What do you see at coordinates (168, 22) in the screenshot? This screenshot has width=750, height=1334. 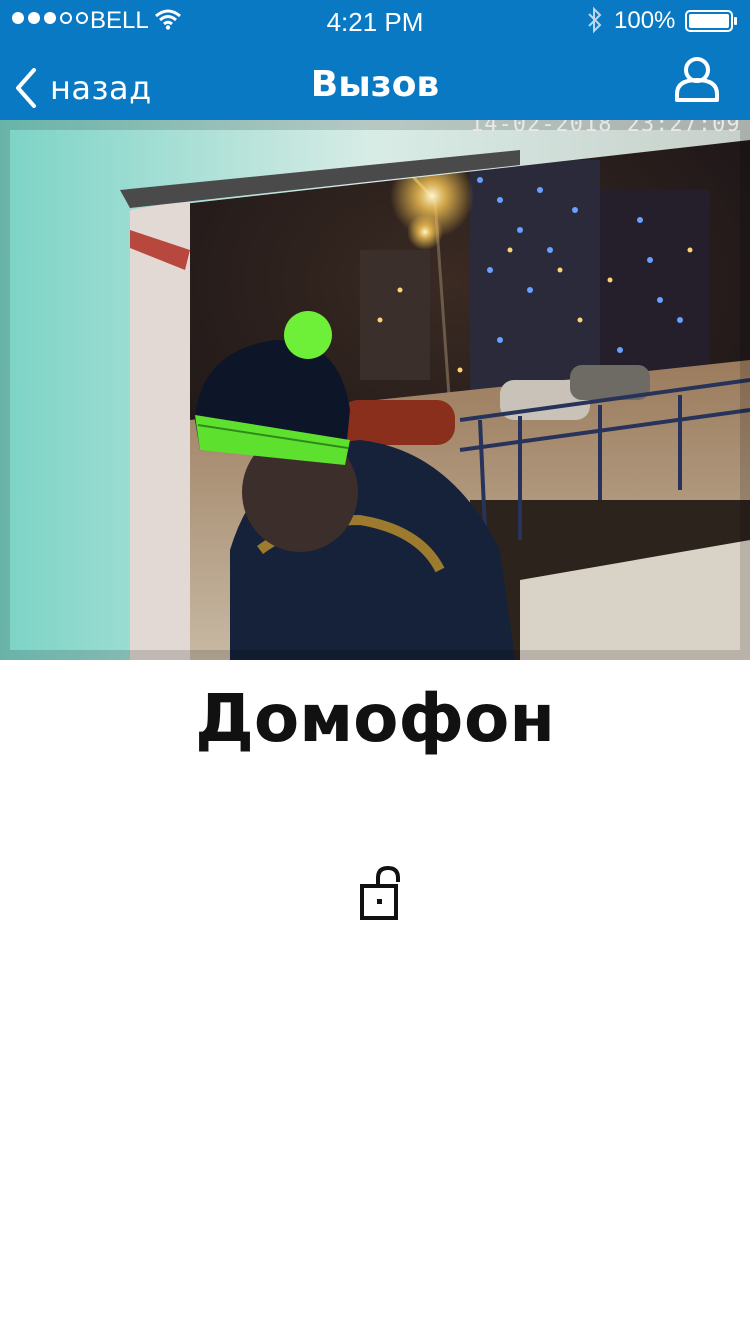 I see `wifi-icon` at bounding box center [168, 22].